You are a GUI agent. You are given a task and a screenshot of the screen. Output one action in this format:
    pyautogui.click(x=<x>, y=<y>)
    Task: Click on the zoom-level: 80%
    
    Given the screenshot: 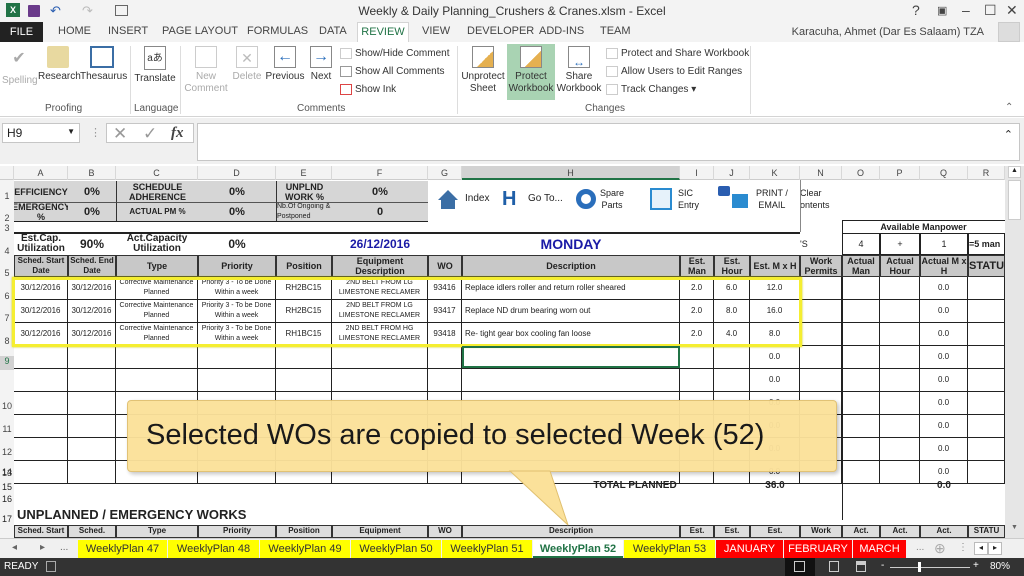 What is the action you would take?
    pyautogui.click(x=1000, y=566)
    